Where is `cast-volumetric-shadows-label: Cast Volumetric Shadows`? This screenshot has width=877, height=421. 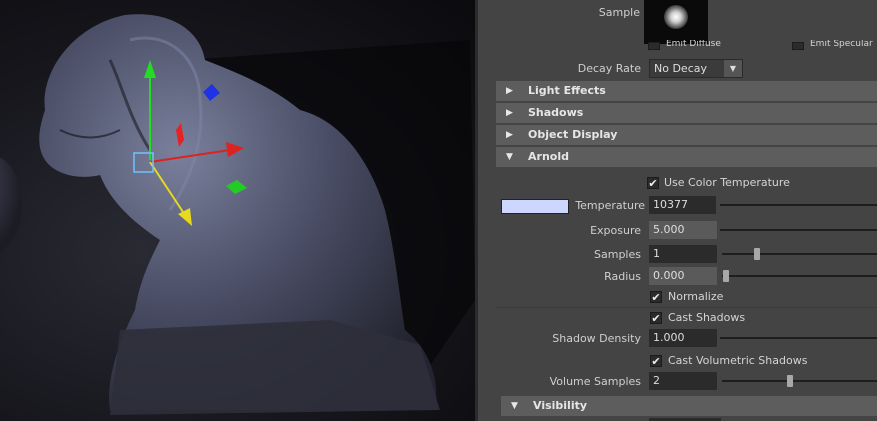
cast-volumetric-shadows-label: Cast Volumetric Shadows is located at coordinates (738, 360).